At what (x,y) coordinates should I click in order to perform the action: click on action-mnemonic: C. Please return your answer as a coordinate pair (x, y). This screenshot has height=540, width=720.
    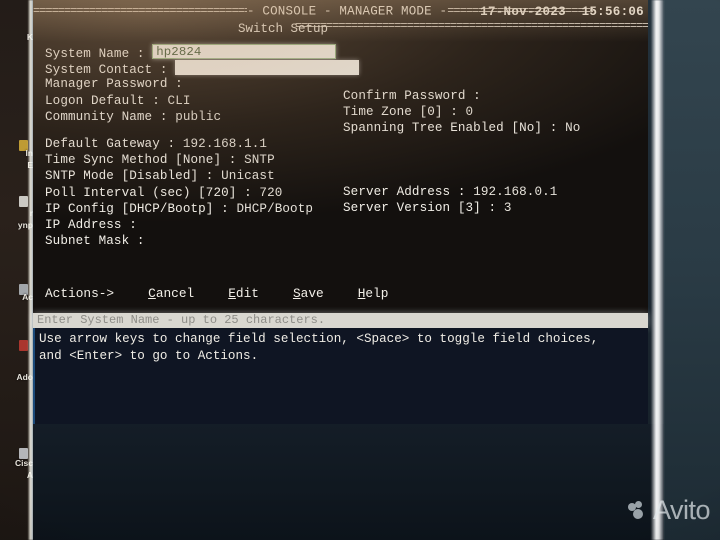
    Looking at the image, I should click on (152, 293).